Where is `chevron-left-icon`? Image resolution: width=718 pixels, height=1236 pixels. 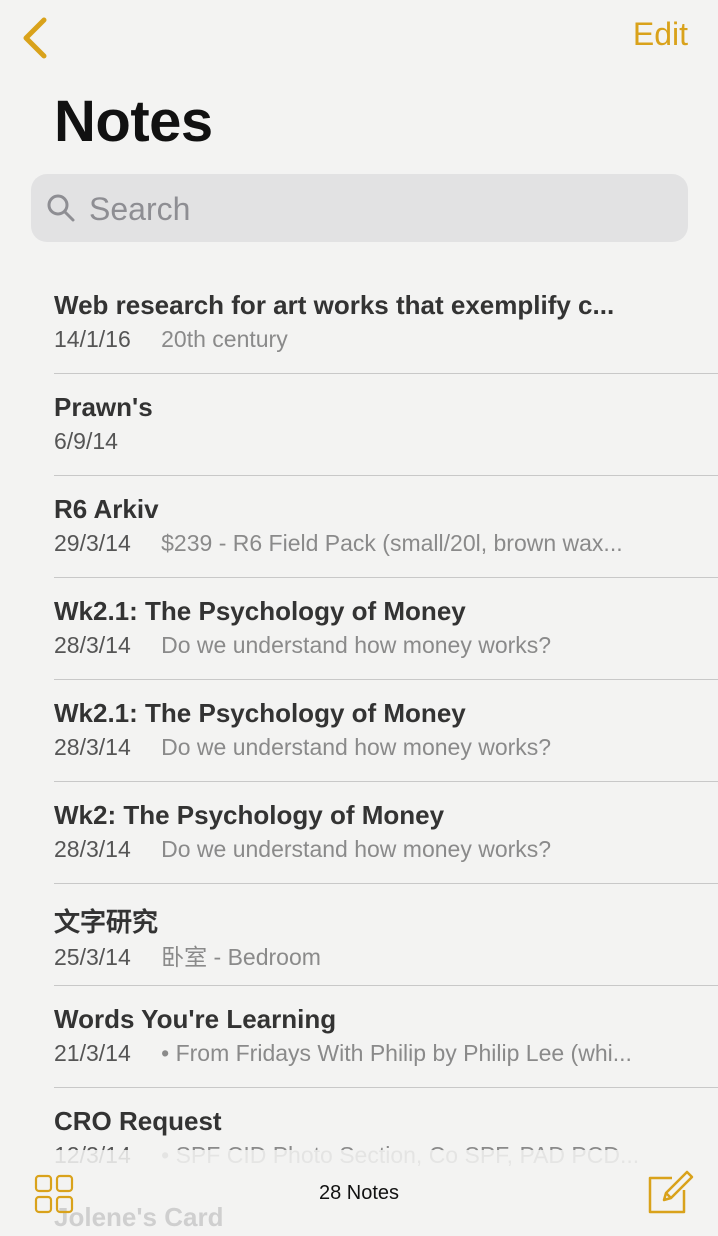 chevron-left-icon is located at coordinates (35, 38).